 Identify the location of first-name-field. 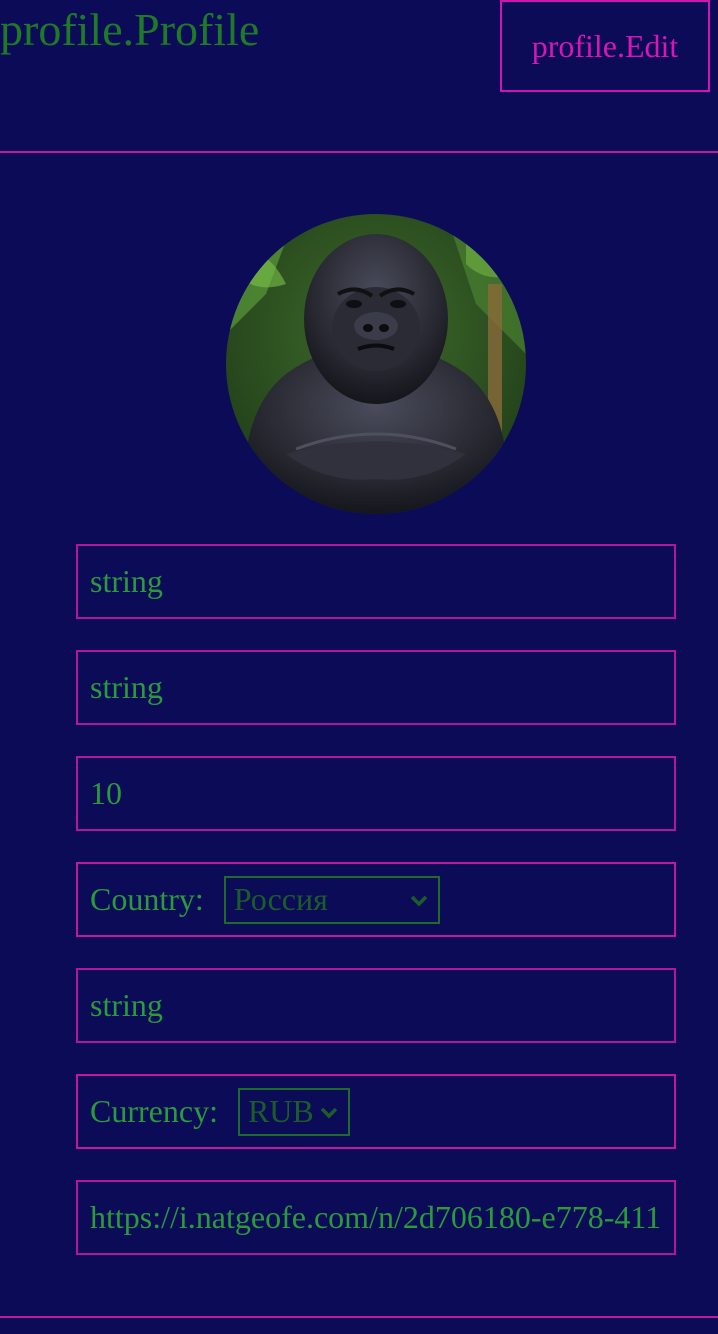
(376, 581).